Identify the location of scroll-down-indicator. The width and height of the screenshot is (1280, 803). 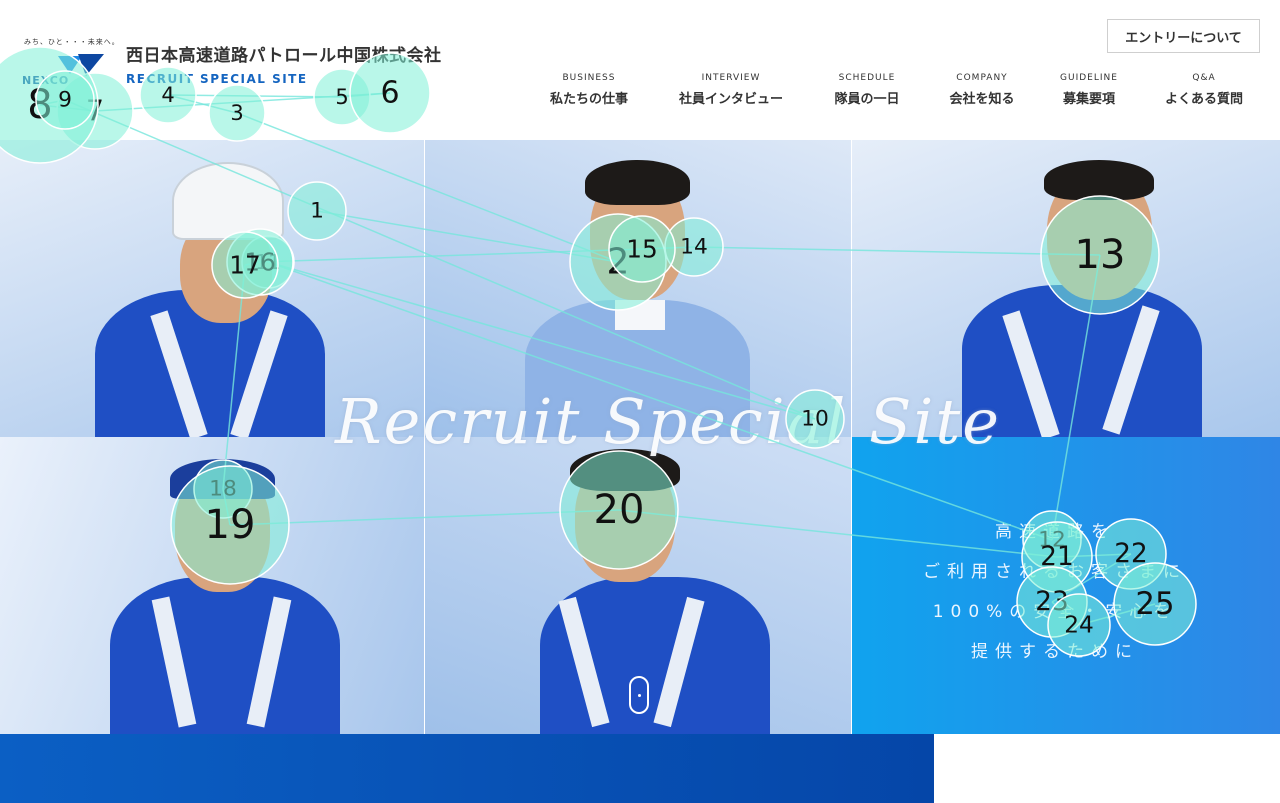
(639, 695).